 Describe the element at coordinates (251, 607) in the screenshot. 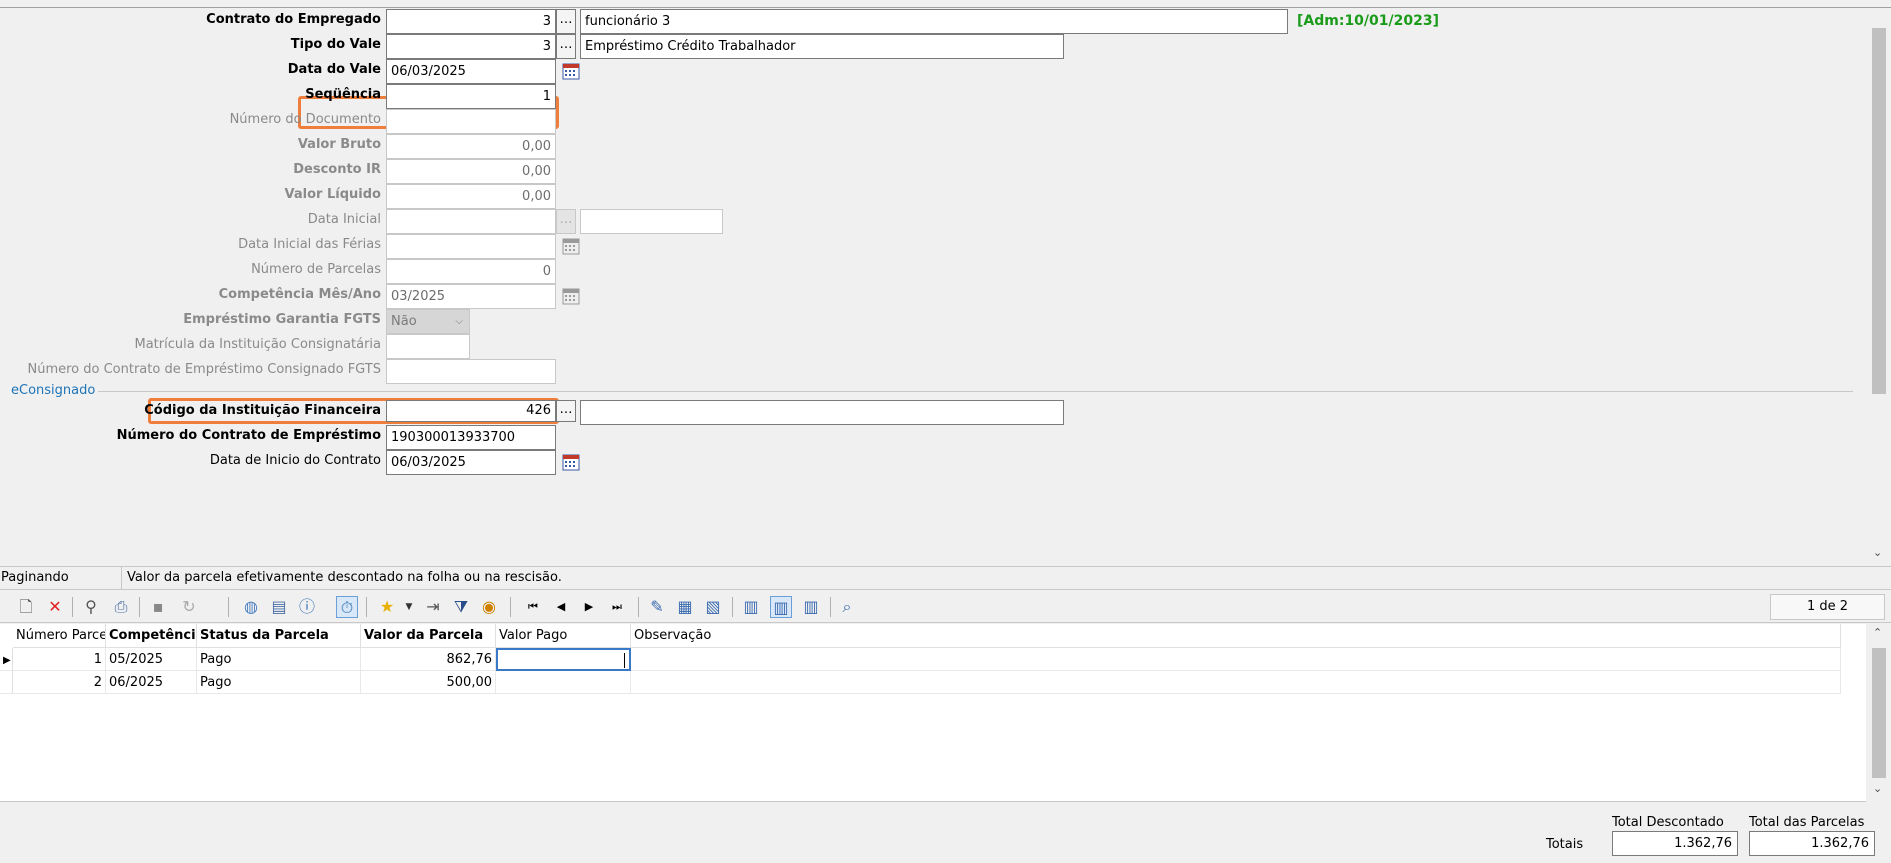

I see `globe-icon: ◍` at that location.